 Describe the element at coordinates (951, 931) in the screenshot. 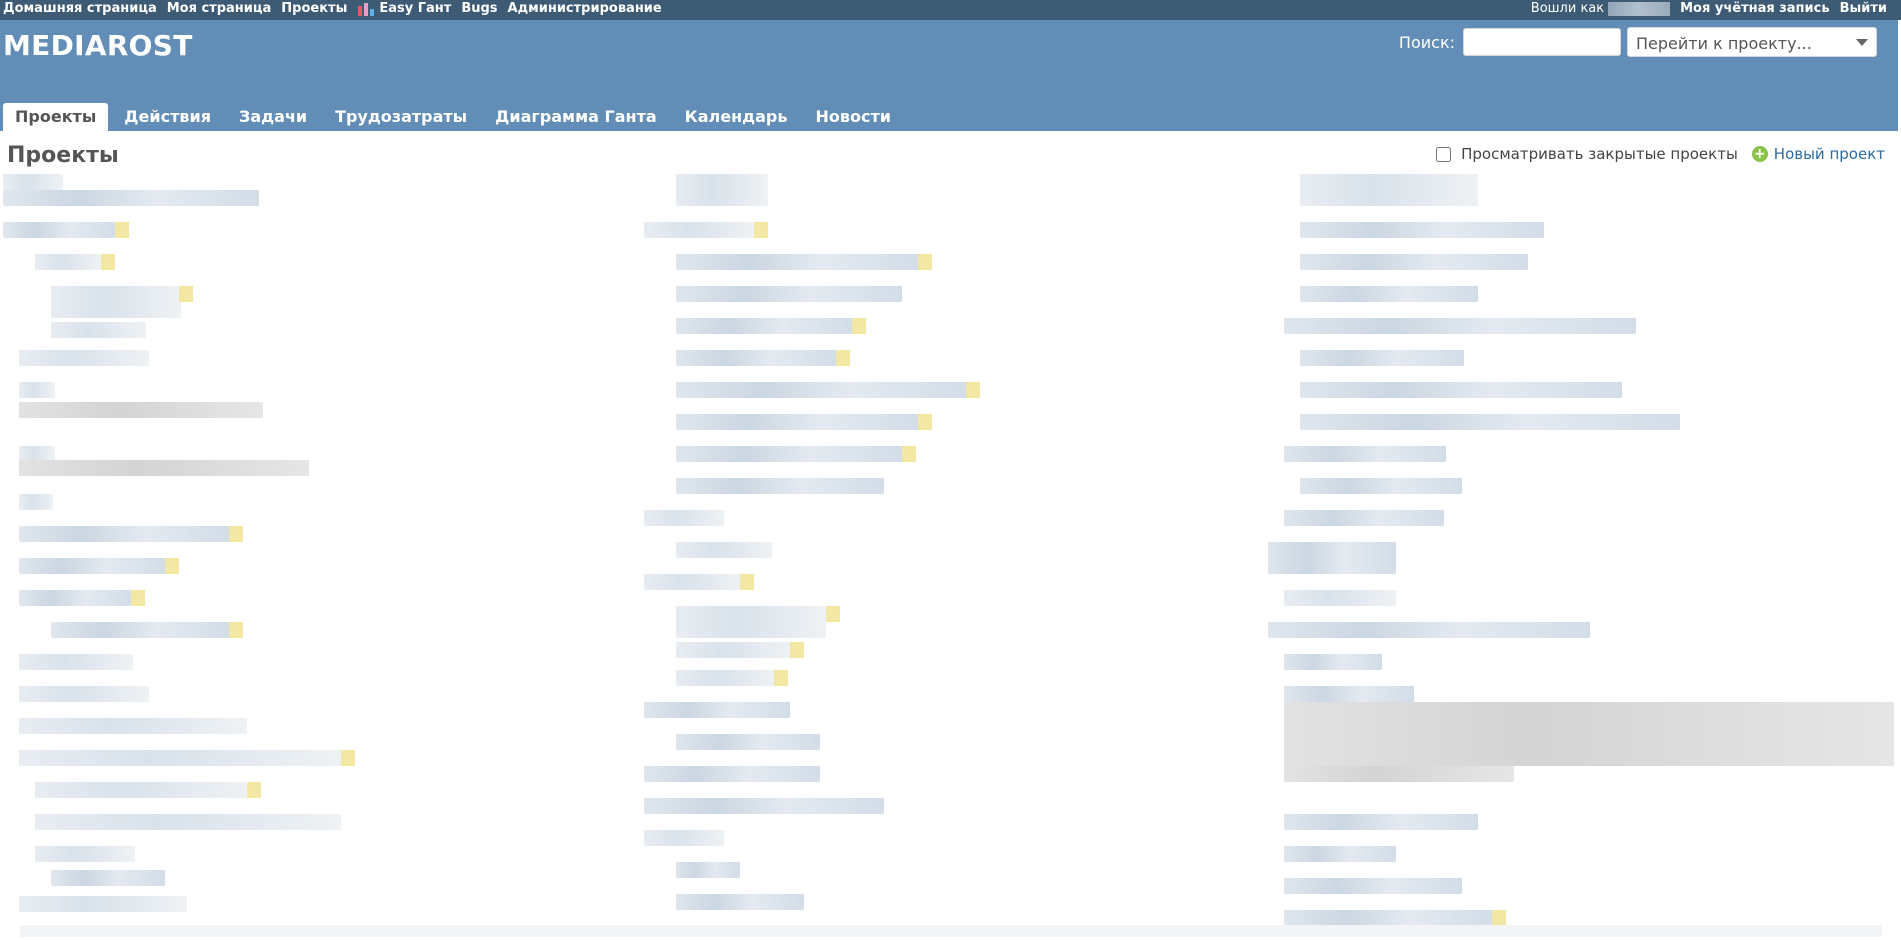

I see `horizontal-scrollbar` at that location.